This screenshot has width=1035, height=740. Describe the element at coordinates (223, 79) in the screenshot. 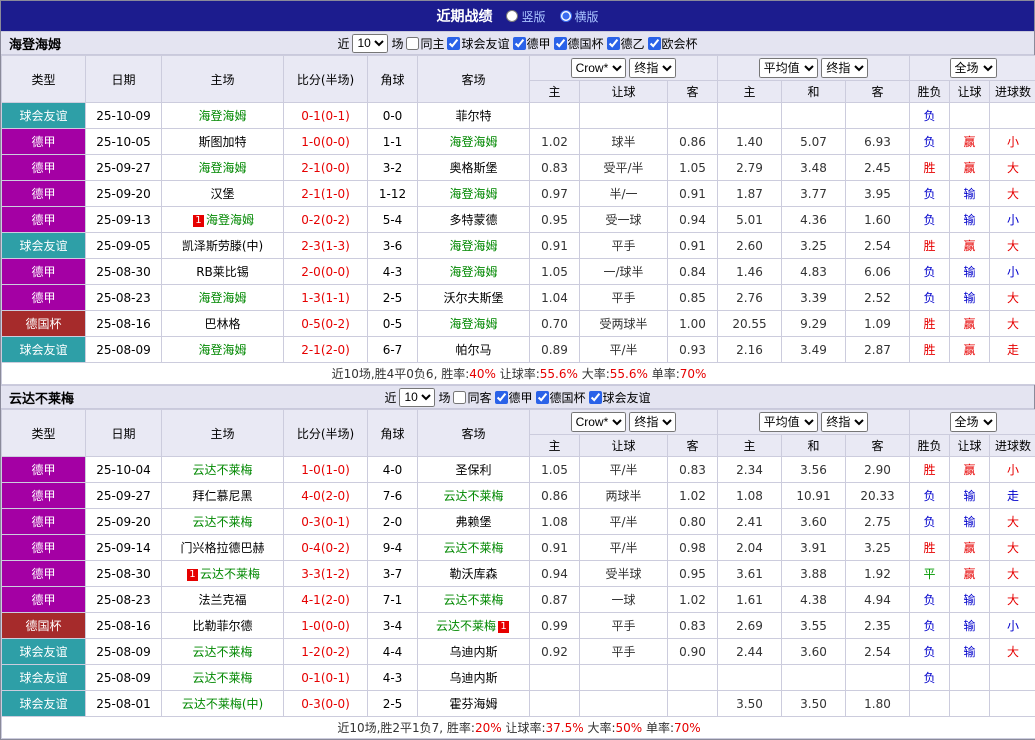

I see `col-header-2: 主场` at that location.